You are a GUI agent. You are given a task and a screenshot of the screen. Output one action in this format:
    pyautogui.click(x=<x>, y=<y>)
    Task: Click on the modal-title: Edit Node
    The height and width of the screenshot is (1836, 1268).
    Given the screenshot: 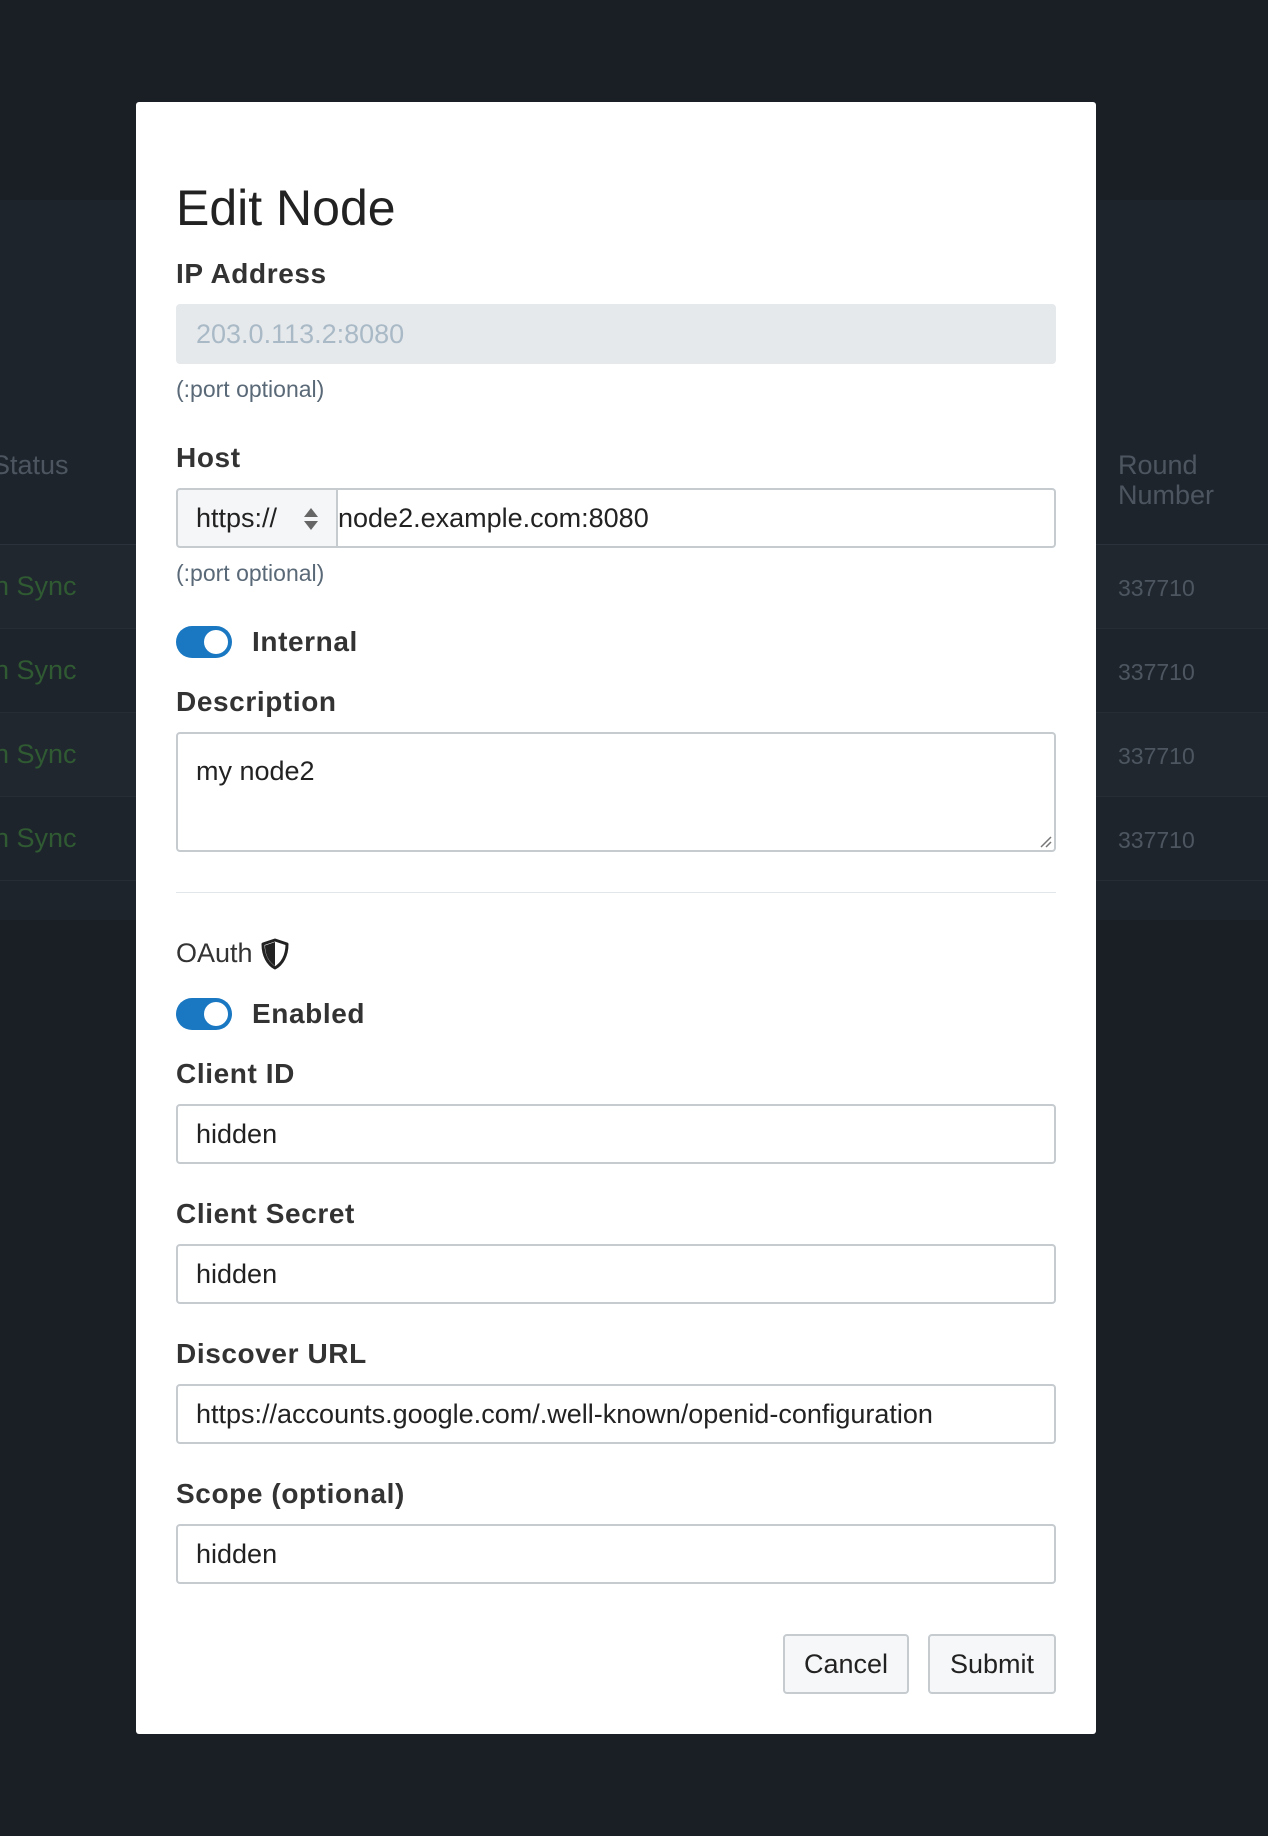 What is the action you would take?
    pyautogui.click(x=286, y=208)
    